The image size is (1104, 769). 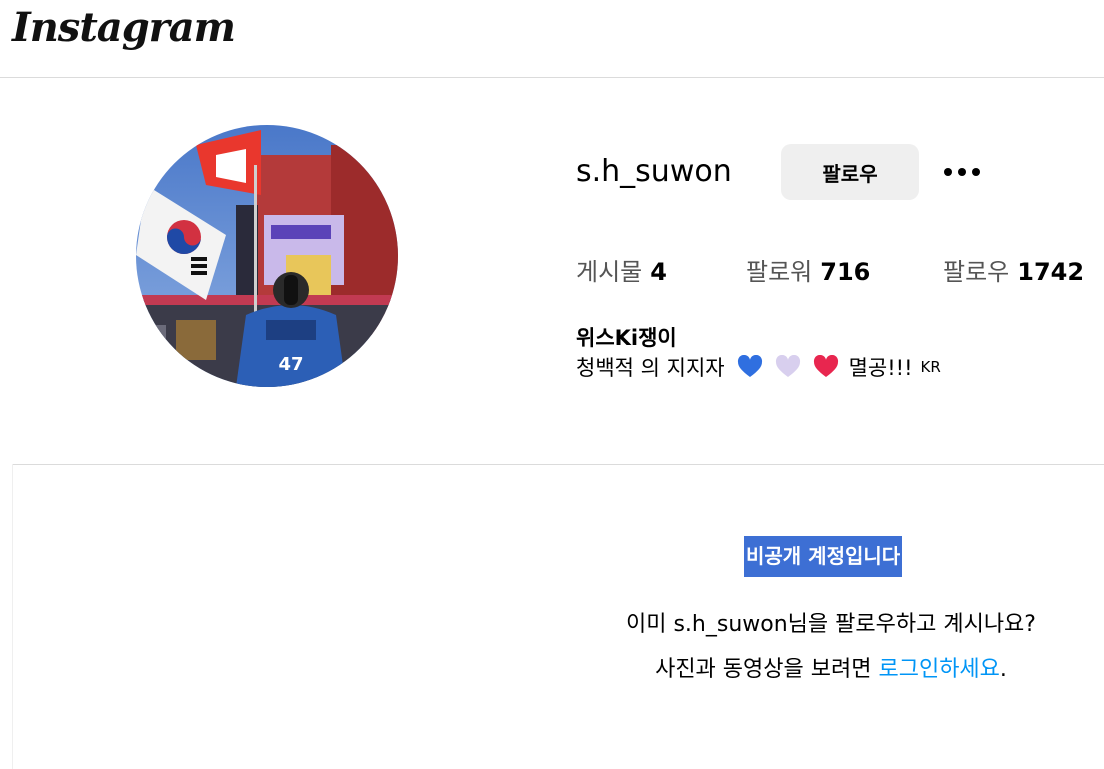 I want to click on stat-value: 4, so click(x=658, y=272).